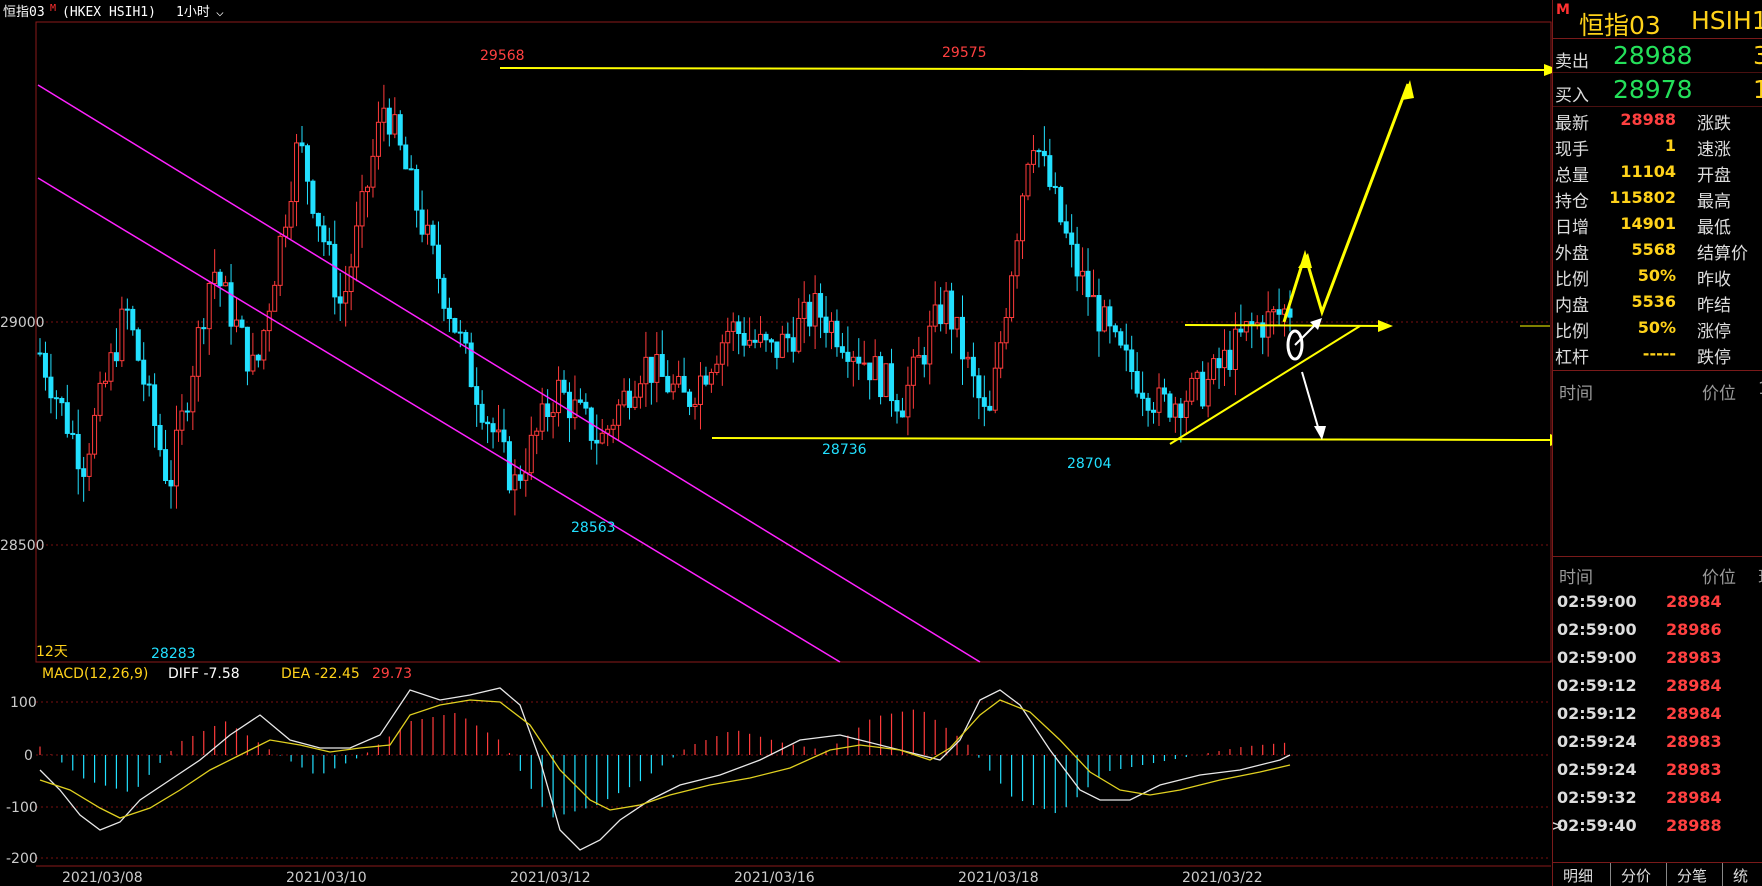 Image resolution: width=1762 pixels, height=886 pixels. Describe the element at coordinates (1639, 769) in the screenshot. I see `tick-row: 02:59:24 28983` at that location.